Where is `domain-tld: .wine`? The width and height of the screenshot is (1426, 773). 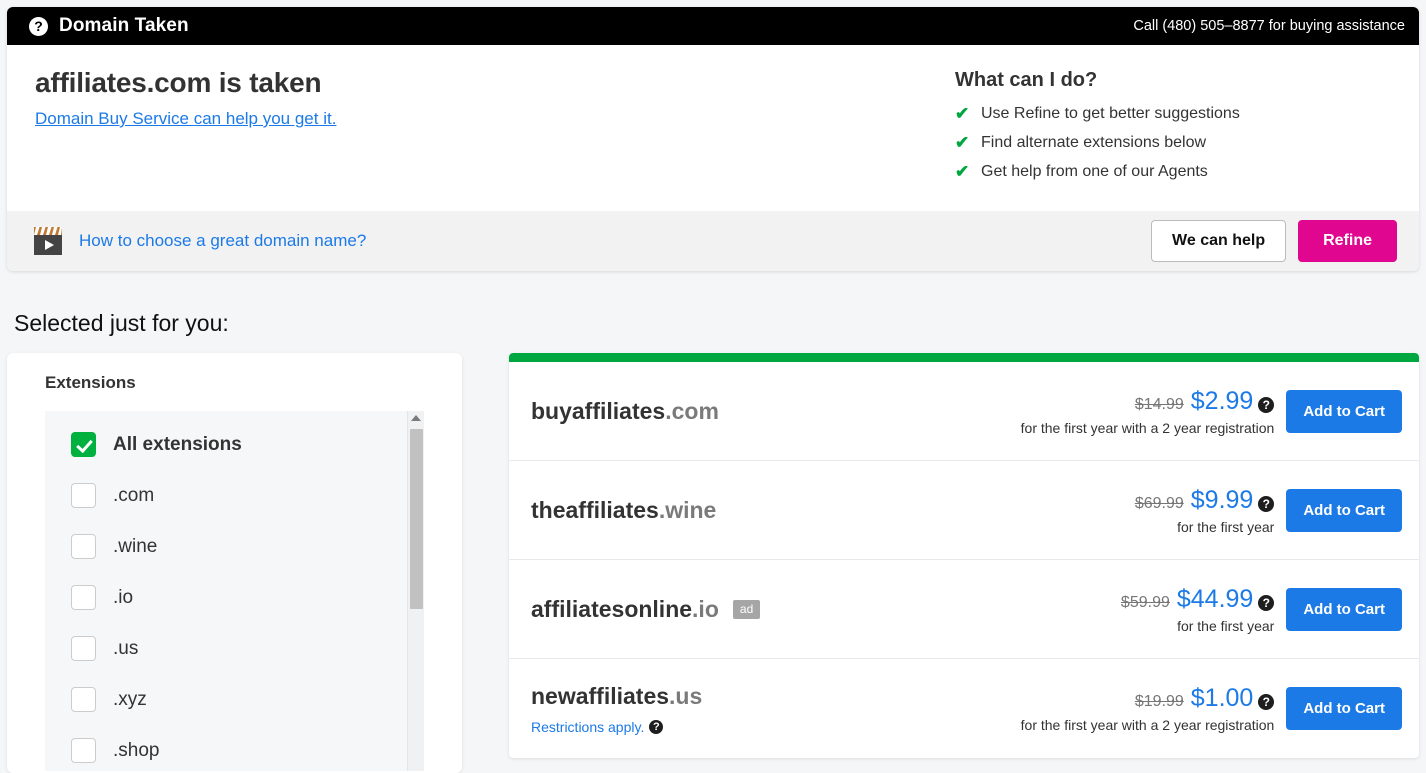
domain-tld: .wine is located at coordinates (687, 509).